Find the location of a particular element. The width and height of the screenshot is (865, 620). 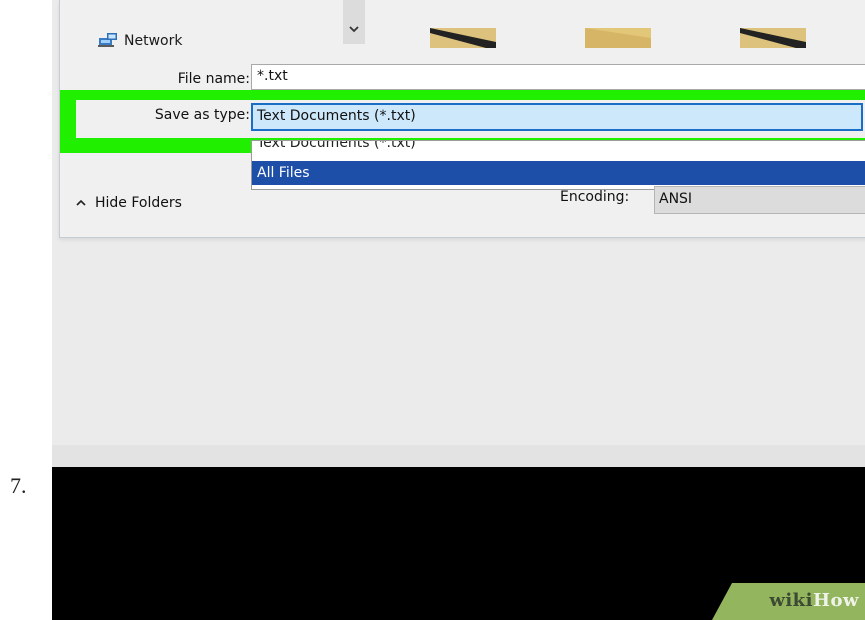

save-as-type-label: Save as type: is located at coordinates (202, 115).